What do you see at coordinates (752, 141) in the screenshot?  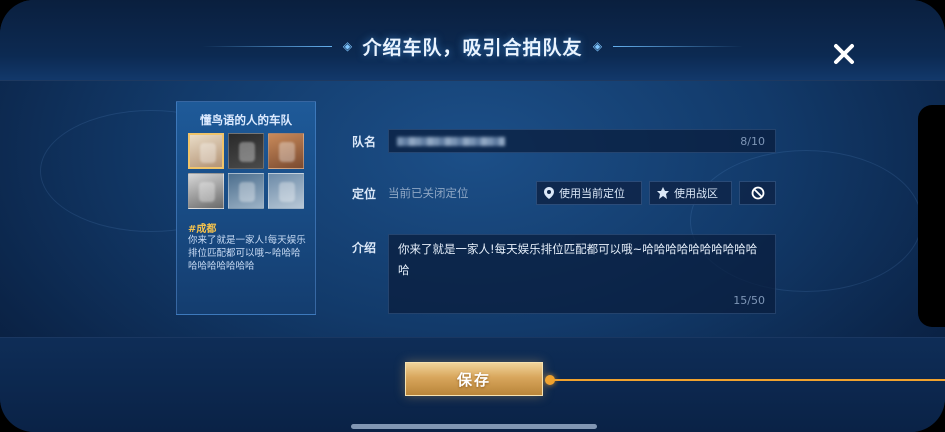 I see `name-char-counter: 8/10` at bounding box center [752, 141].